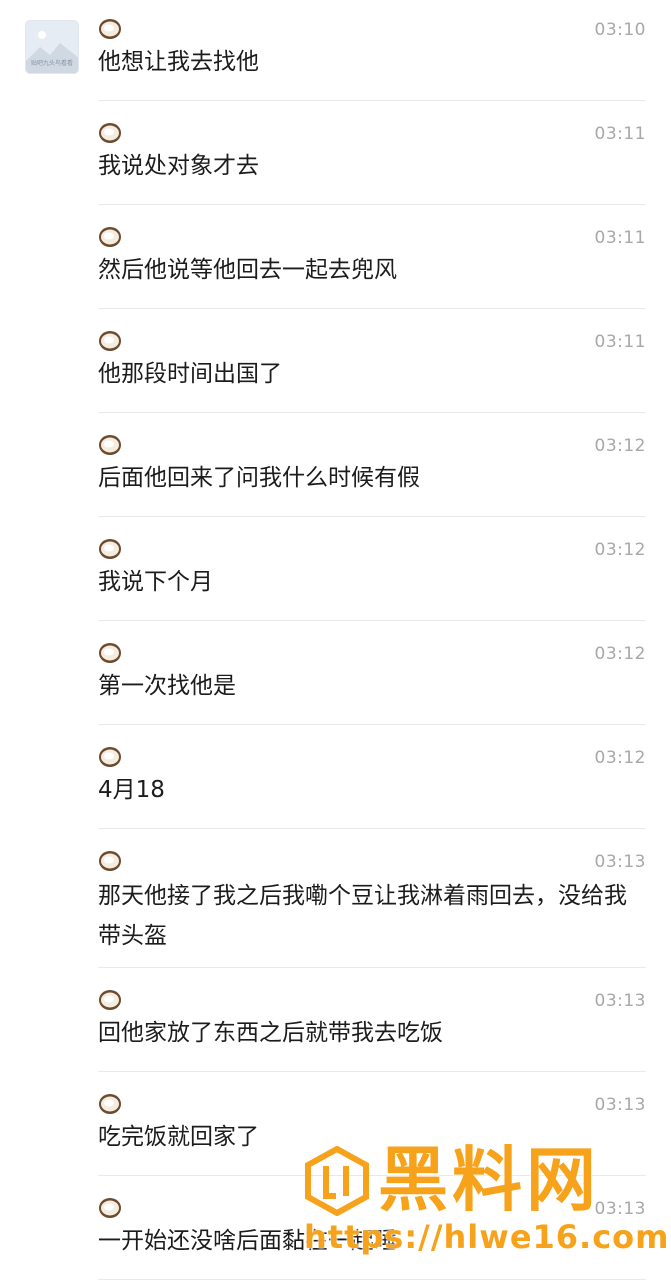 Image resolution: width=671 pixels, height=1280 pixels. I want to click on message-item: 03:12 第一次找他是, so click(372, 674).